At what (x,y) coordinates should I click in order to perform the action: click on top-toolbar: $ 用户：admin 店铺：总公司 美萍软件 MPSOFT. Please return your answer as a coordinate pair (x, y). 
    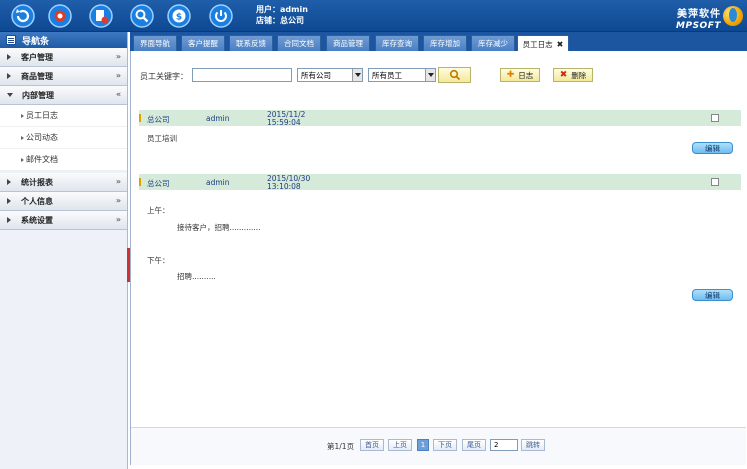
    Looking at the image, I should click on (373, 16).